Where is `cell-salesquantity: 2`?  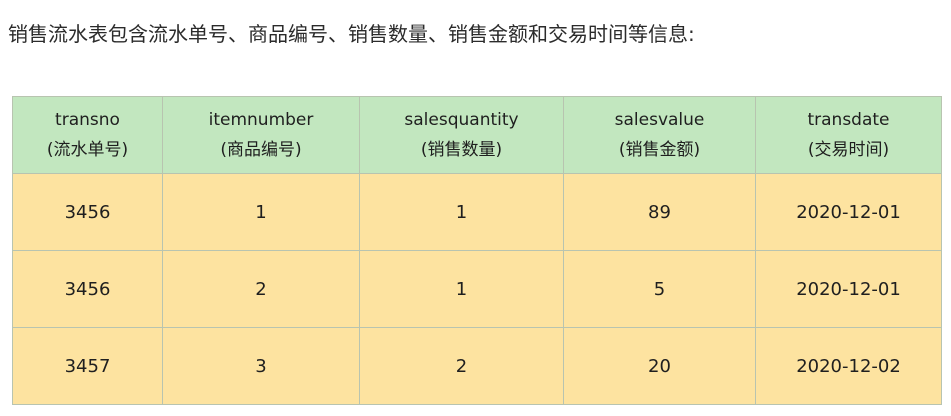 cell-salesquantity: 2 is located at coordinates (461, 366).